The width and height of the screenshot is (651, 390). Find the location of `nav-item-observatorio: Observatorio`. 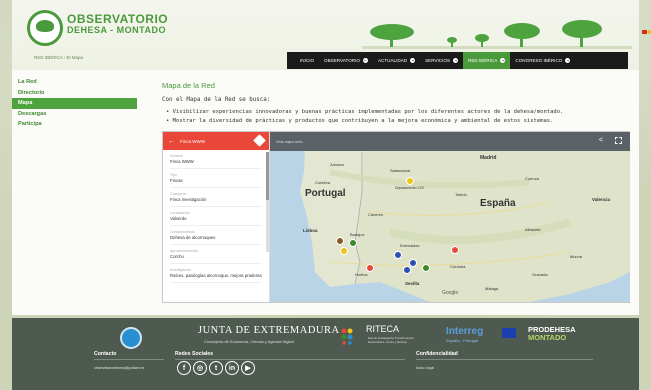

nav-item-observatorio: Observatorio is located at coordinates (346, 60).